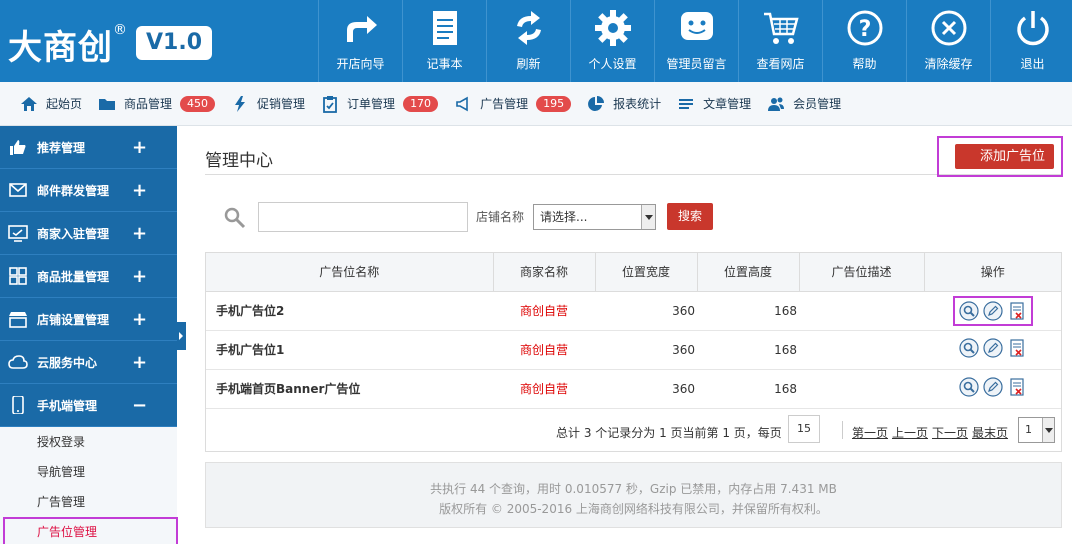  I want to click on row-actions, so click(992, 311).